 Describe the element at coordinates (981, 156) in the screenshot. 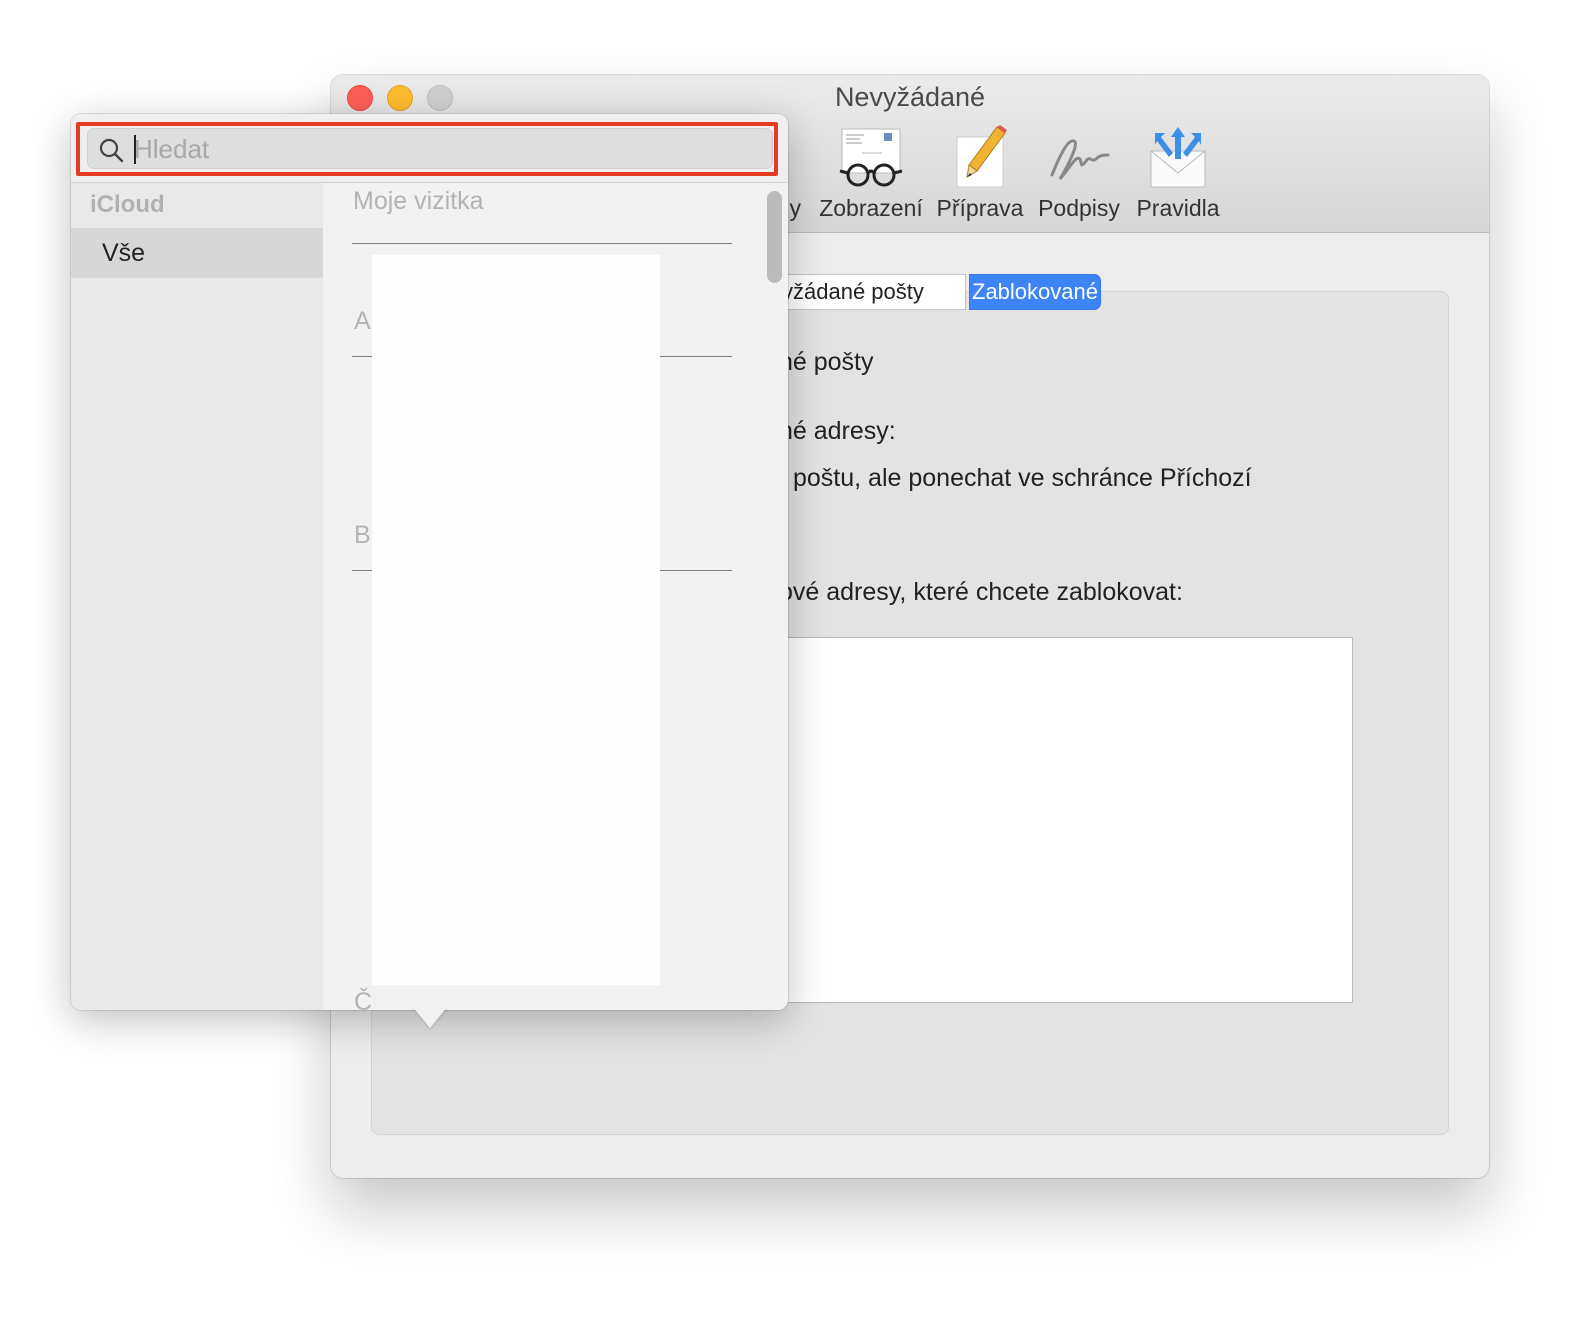

I see `pencil-icon` at that location.